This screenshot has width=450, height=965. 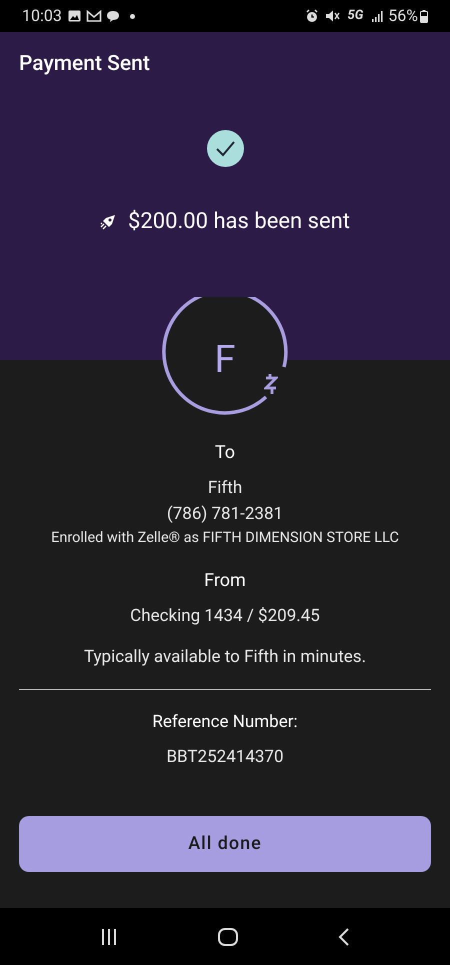 I want to click on sent-message: $200.00 has been sent, so click(x=239, y=222).